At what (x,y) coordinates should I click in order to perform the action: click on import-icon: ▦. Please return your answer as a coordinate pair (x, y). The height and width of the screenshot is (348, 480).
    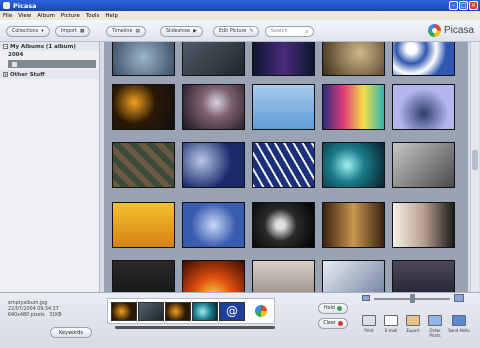
    Looking at the image, I should click on (82, 31).